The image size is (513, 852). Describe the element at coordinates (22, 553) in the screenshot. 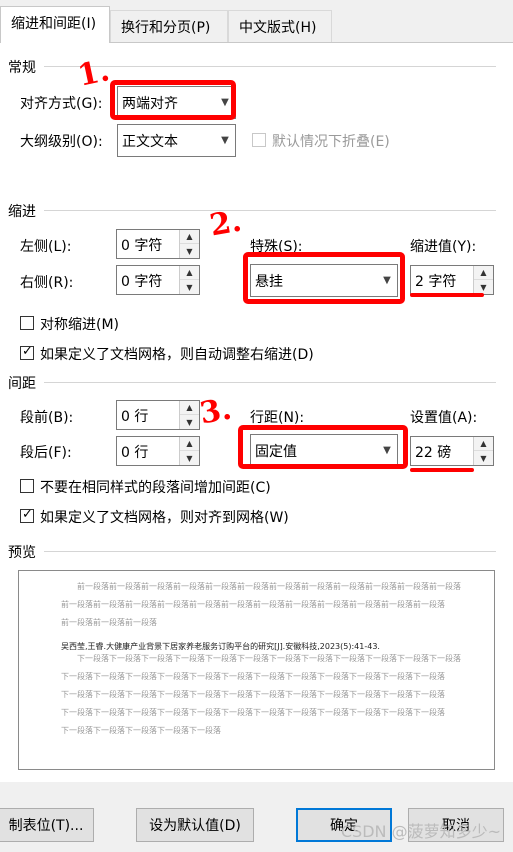

I see `section-preview-title: 预览` at that location.